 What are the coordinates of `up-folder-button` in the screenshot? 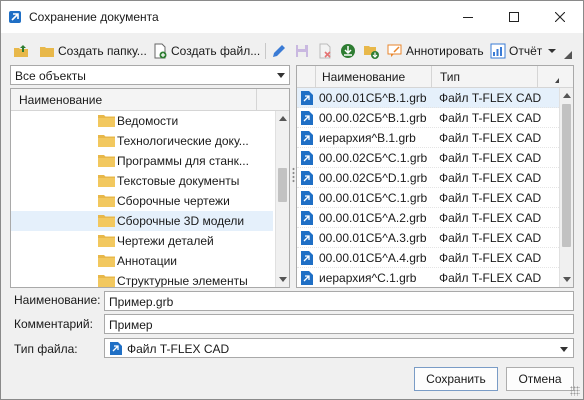 It's located at (21, 51).